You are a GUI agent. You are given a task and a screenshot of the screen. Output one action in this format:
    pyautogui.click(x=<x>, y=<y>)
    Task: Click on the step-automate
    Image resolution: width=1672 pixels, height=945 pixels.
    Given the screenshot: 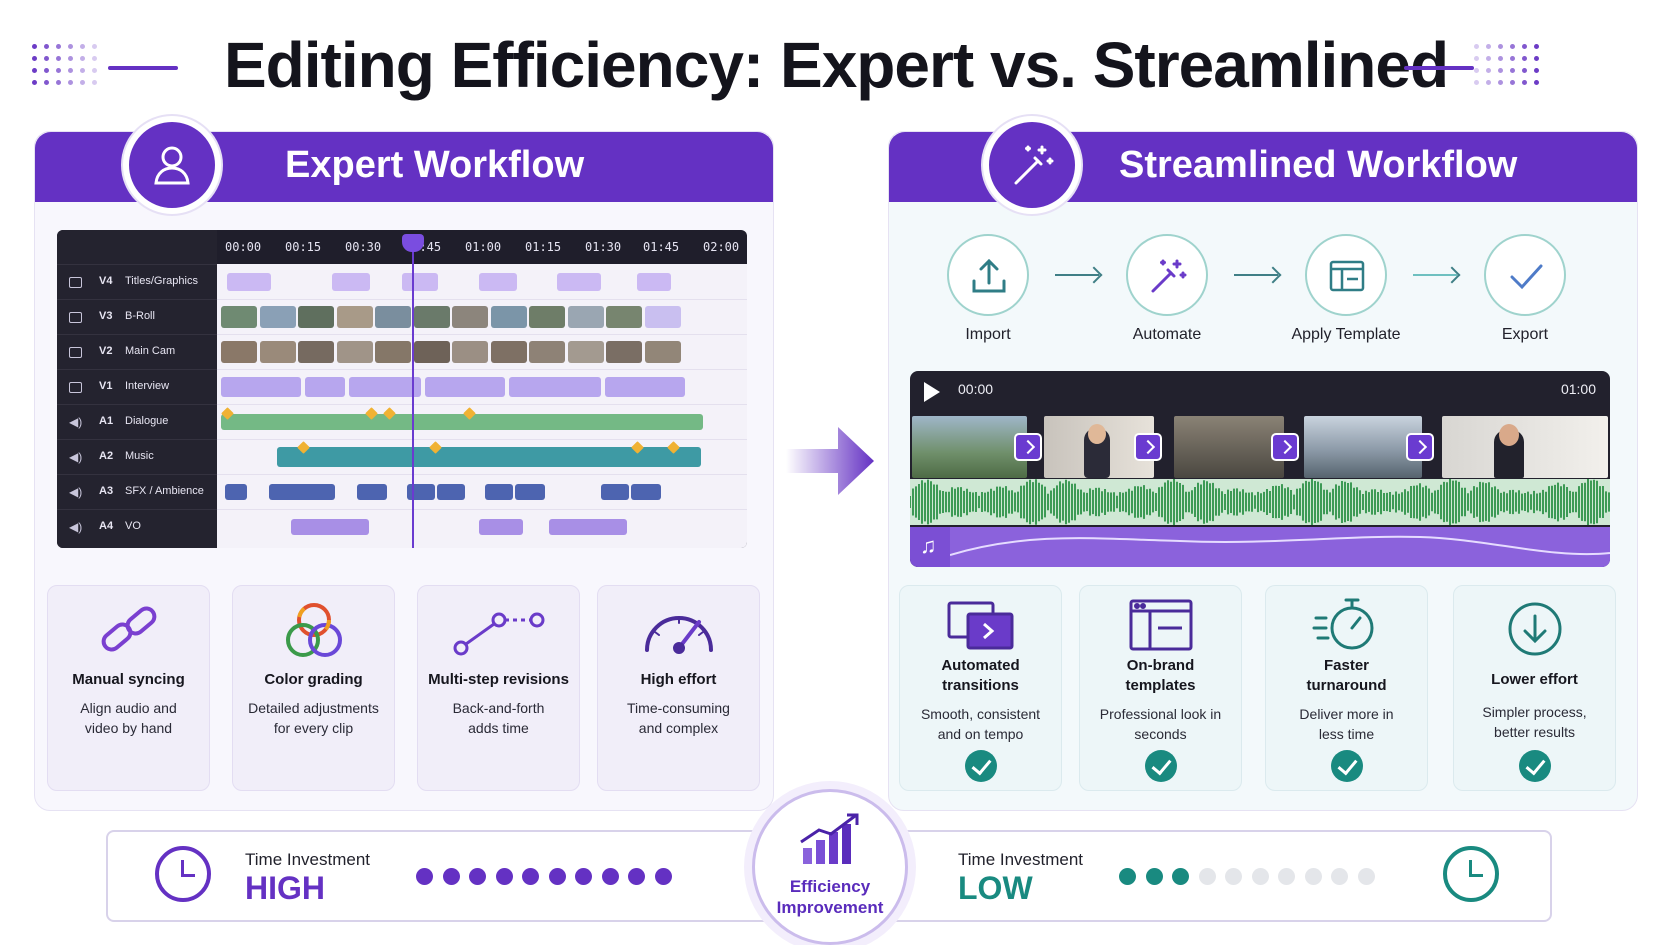 What is the action you would take?
    pyautogui.click(x=1167, y=275)
    